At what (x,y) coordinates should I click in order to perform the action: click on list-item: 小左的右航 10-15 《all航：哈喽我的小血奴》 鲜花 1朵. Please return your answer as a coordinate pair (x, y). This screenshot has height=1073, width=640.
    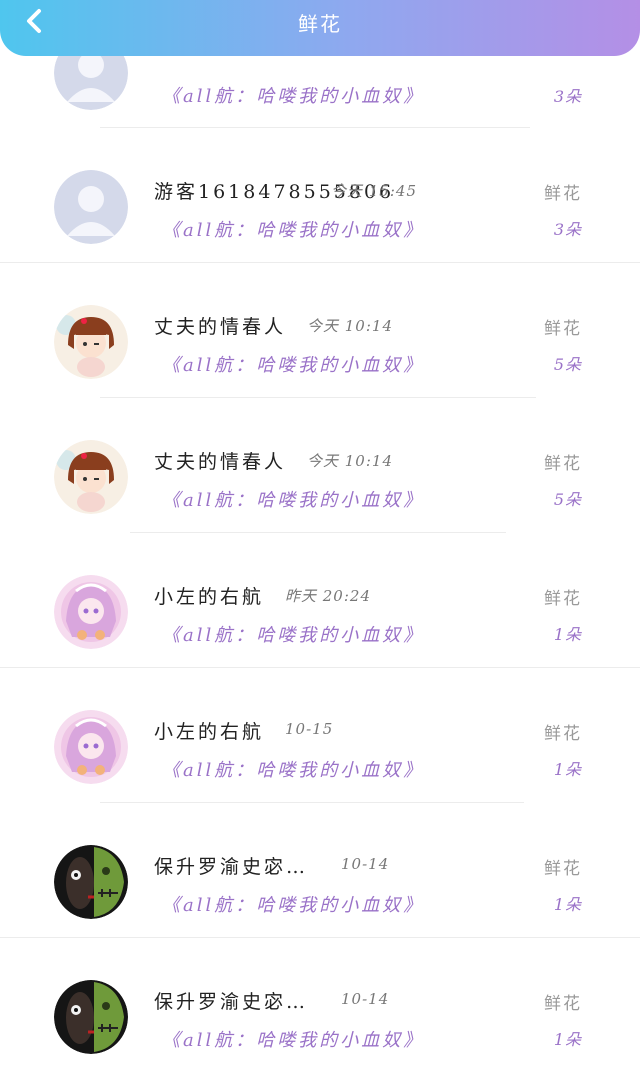
    Looking at the image, I should click on (320, 735).